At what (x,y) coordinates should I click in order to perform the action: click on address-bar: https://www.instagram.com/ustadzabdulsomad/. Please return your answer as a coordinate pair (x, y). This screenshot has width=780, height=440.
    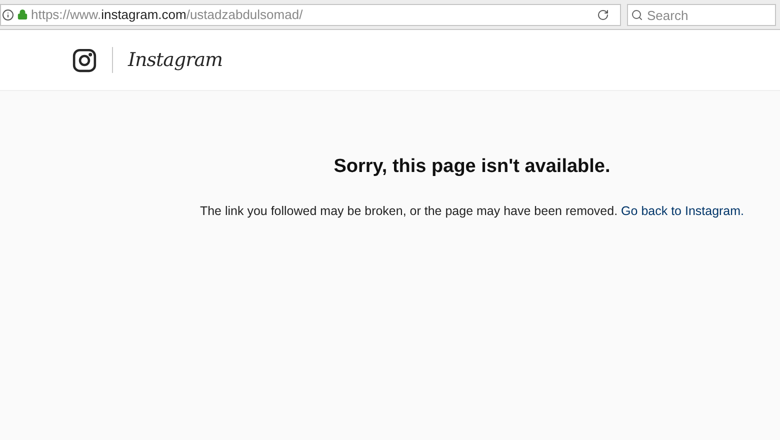
    Looking at the image, I should click on (310, 15).